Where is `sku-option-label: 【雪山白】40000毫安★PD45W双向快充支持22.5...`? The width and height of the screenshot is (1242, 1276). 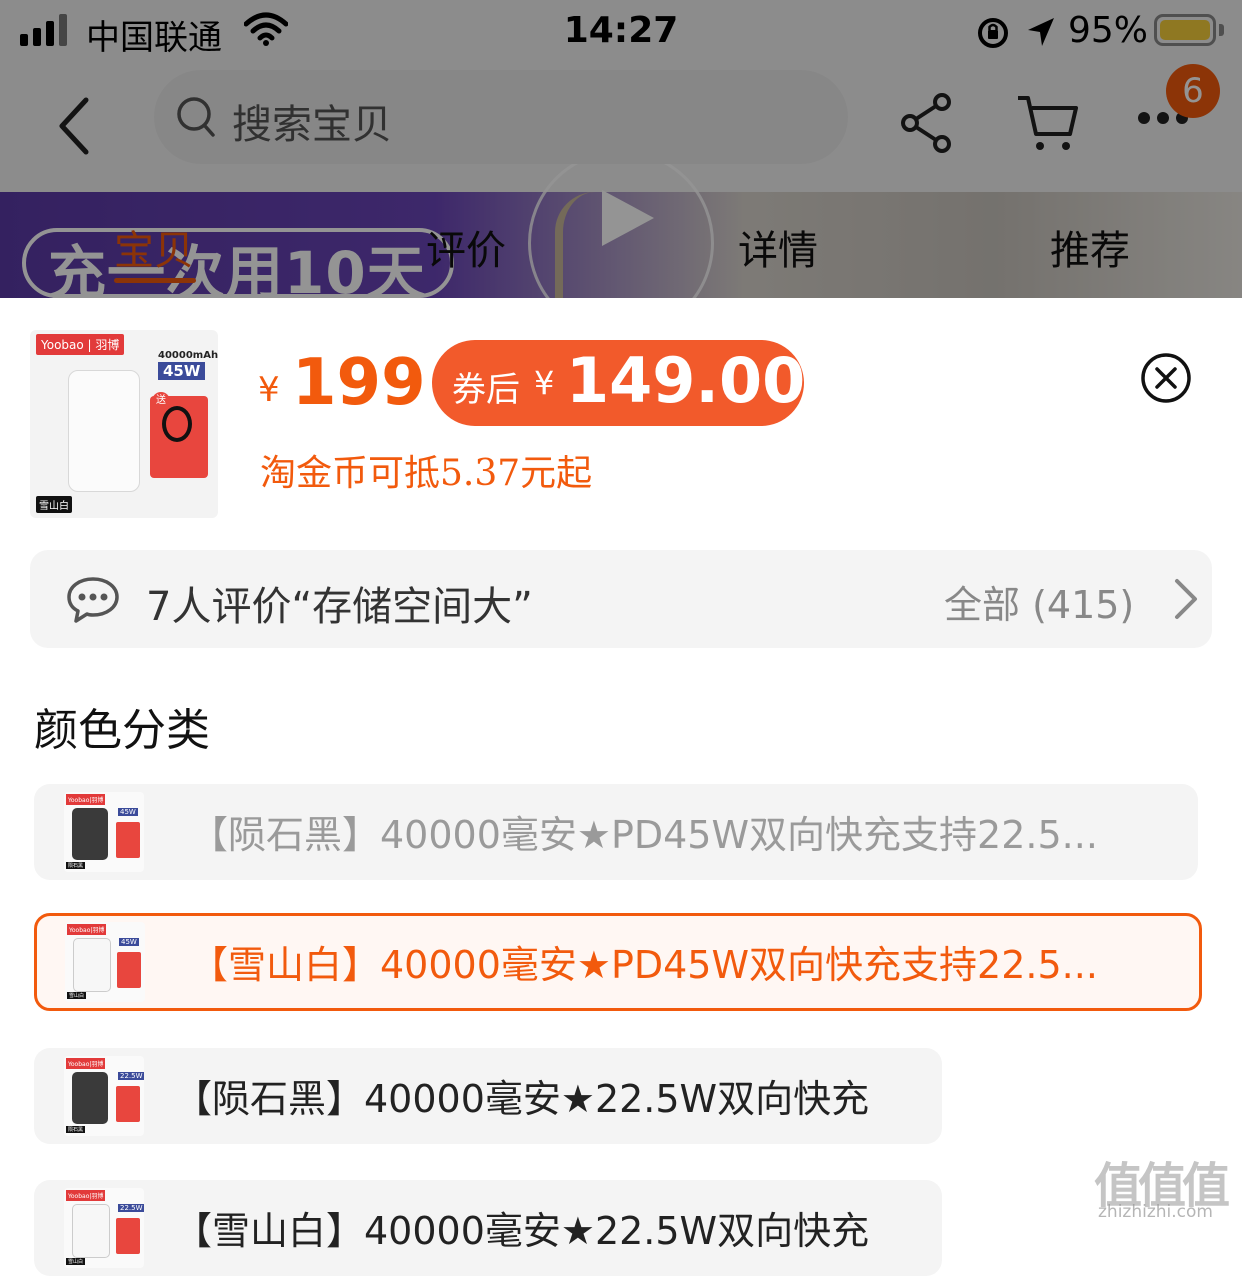
sku-option-label: 【雪山白】40000毫安★PD45W双向快充支持22.5... is located at coordinates (644, 965).